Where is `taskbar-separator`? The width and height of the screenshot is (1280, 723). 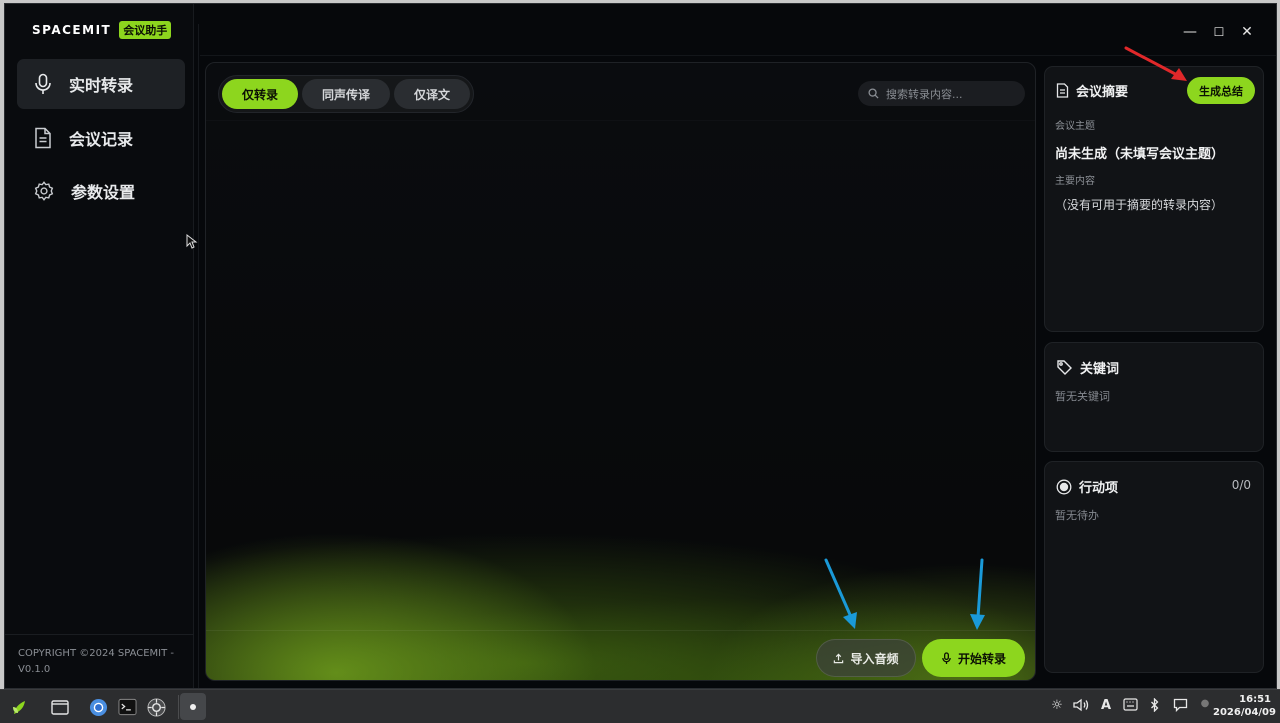
taskbar-separator is located at coordinates (178, 707).